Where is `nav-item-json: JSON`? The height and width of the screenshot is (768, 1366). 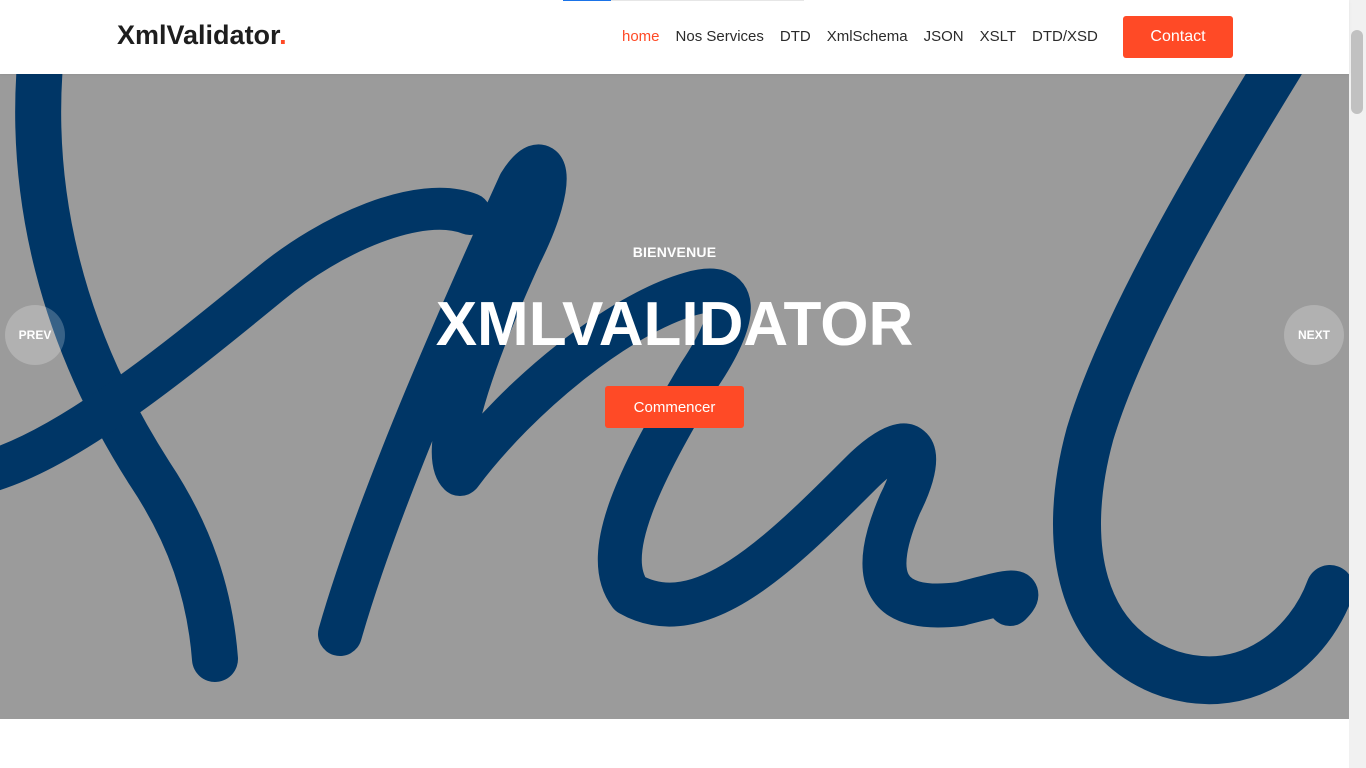 nav-item-json: JSON is located at coordinates (944, 37).